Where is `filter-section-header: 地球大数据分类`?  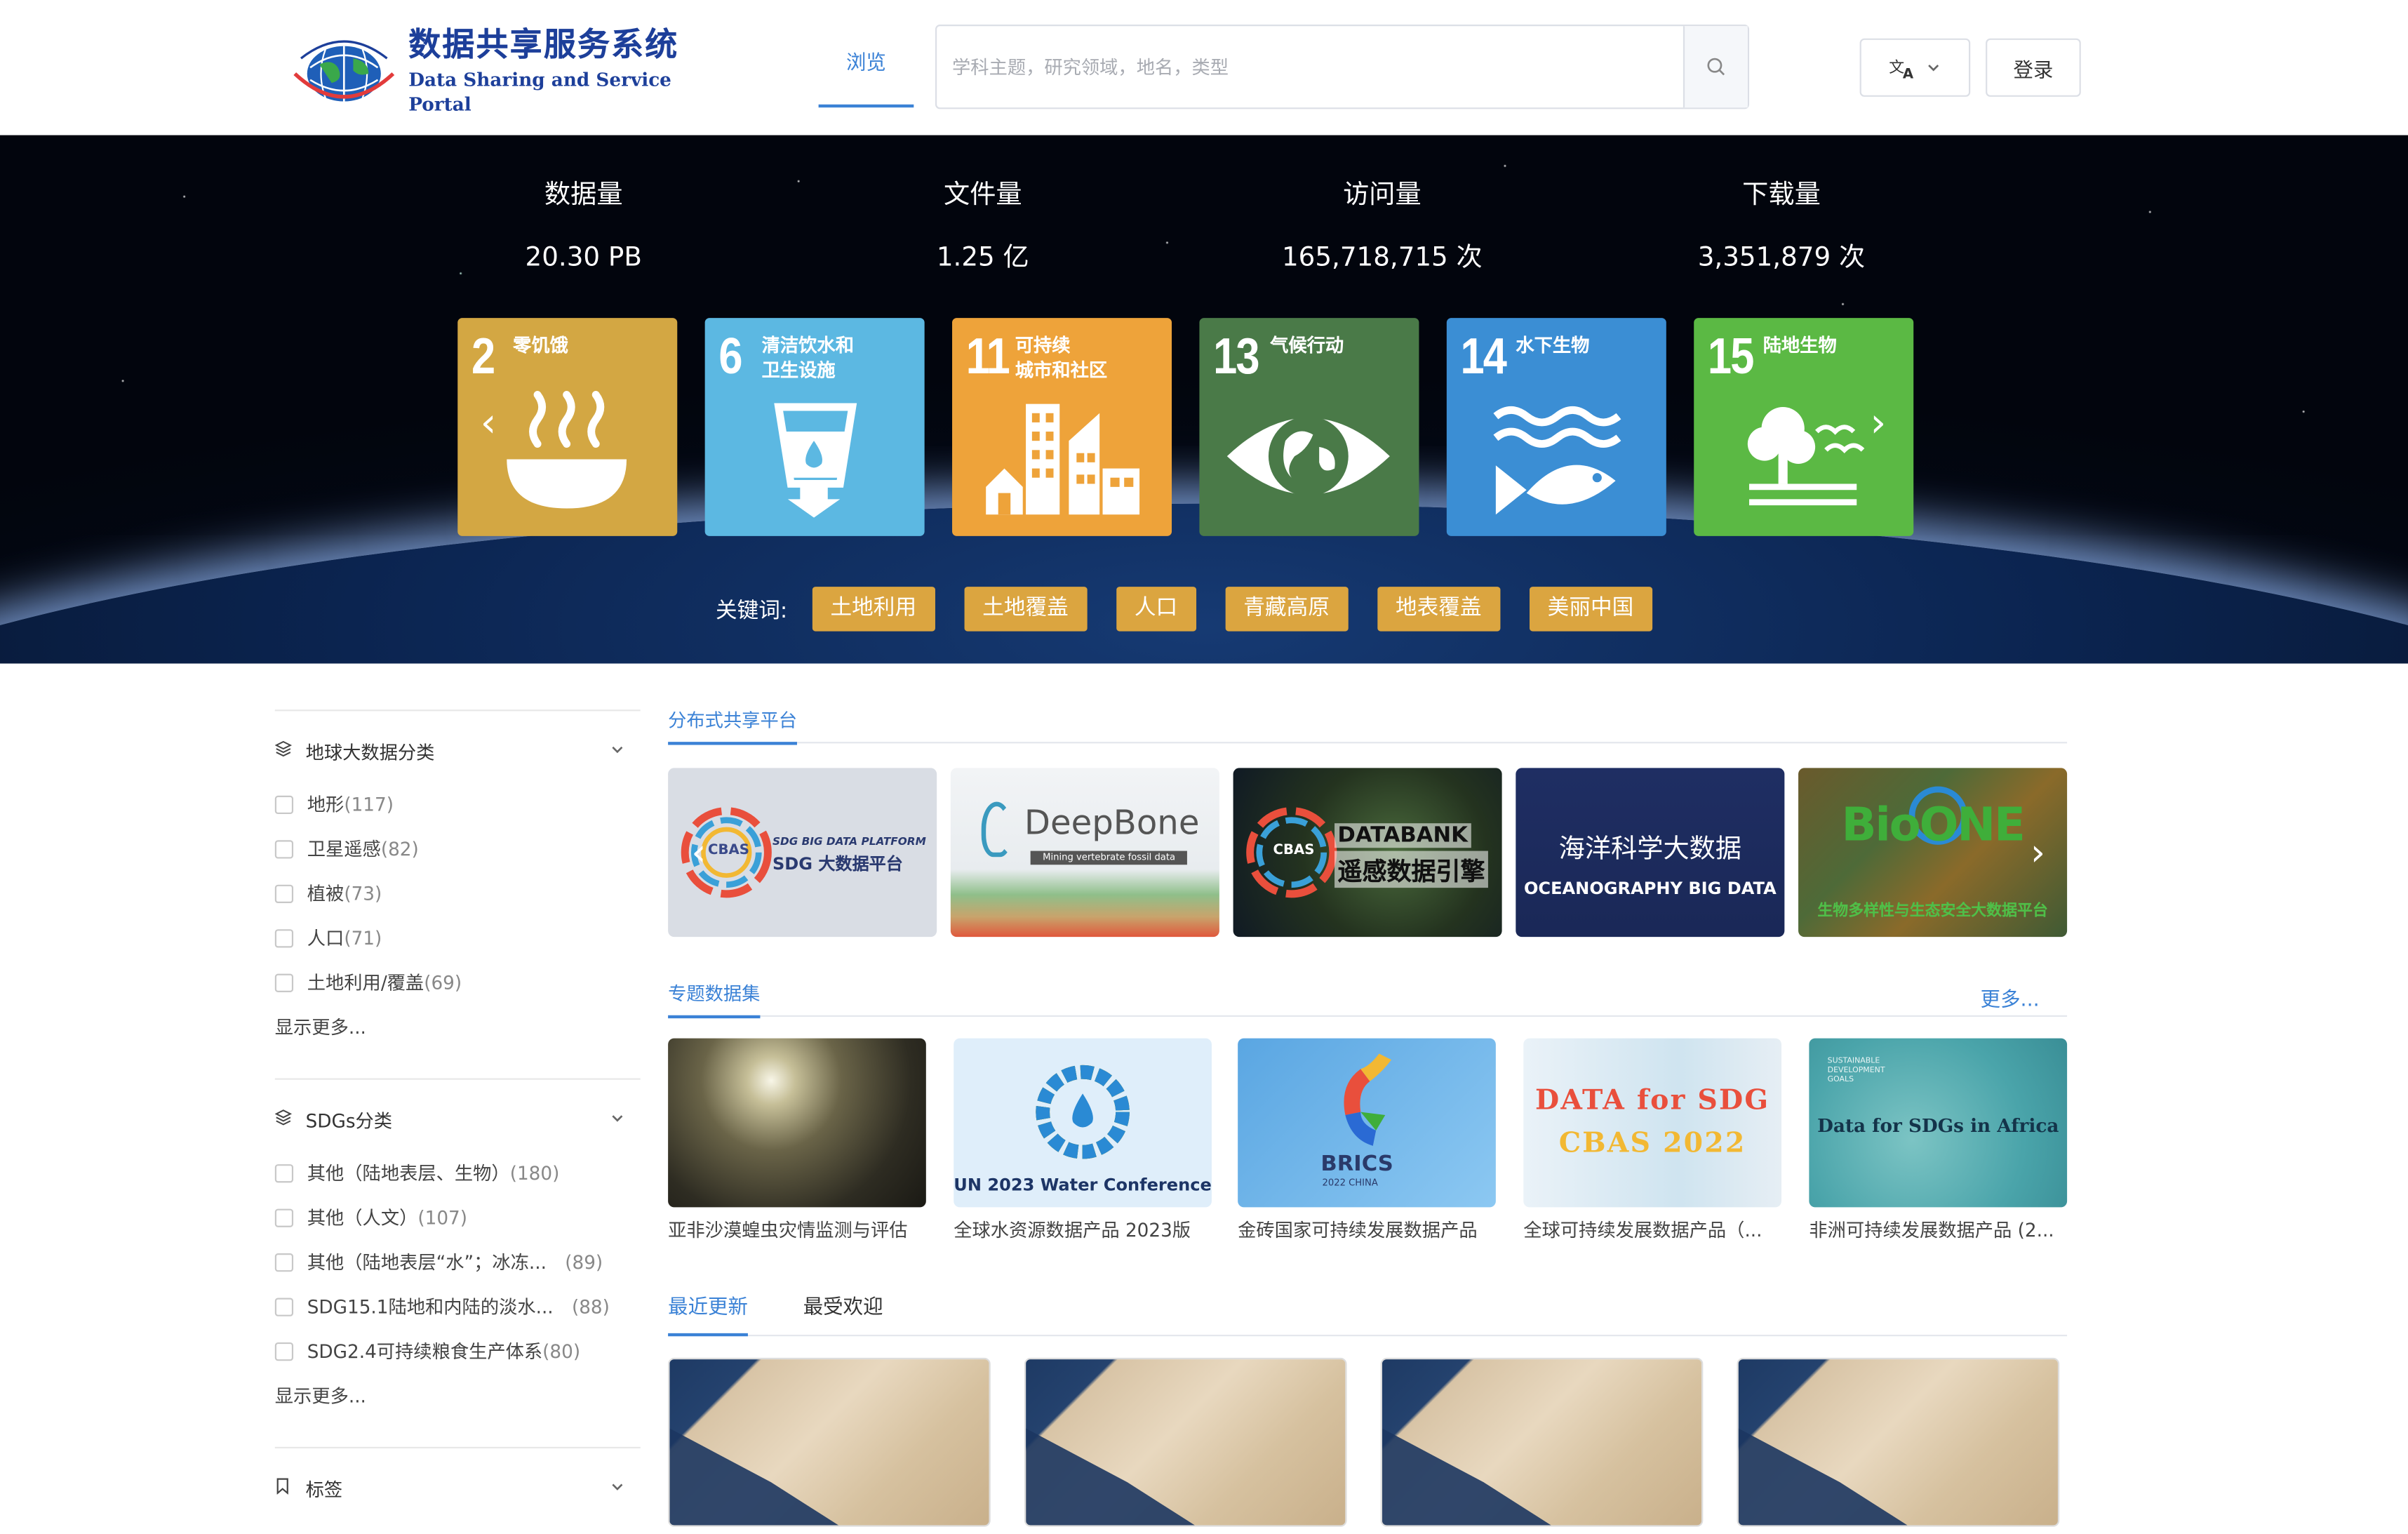 filter-section-header: 地球大数据分类 is located at coordinates (457, 752).